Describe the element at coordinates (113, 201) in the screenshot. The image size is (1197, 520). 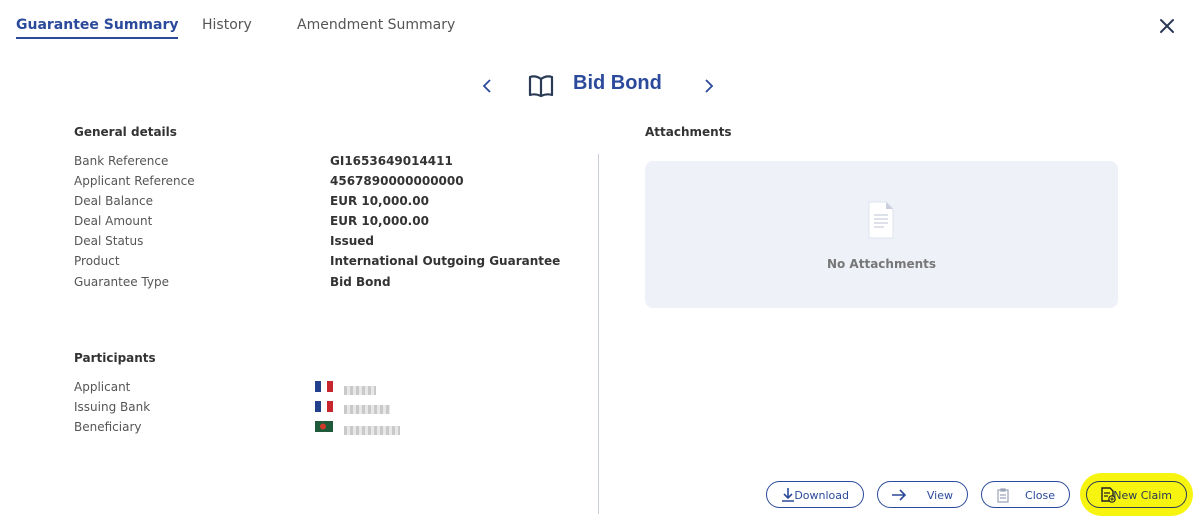
I see `label-deal-balance: Deal Balance` at that location.